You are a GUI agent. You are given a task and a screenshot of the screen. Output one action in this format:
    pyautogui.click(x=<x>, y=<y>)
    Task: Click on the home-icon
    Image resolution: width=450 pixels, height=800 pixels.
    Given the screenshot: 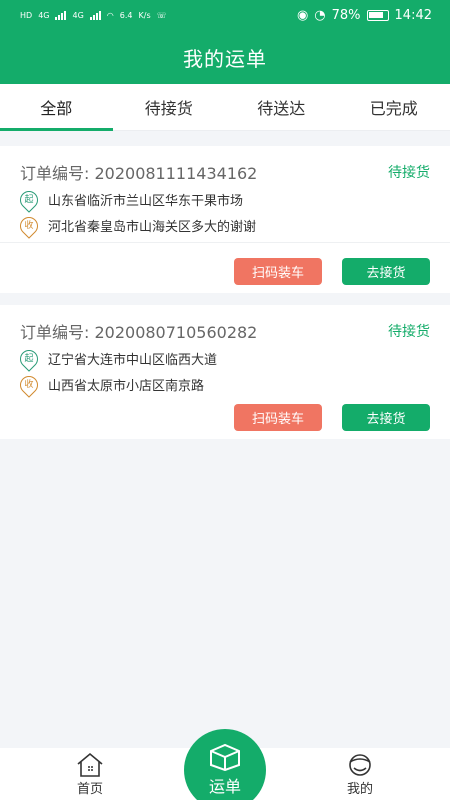 What is the action you would take?
    pyautogui.click(x=90, y=764)
    